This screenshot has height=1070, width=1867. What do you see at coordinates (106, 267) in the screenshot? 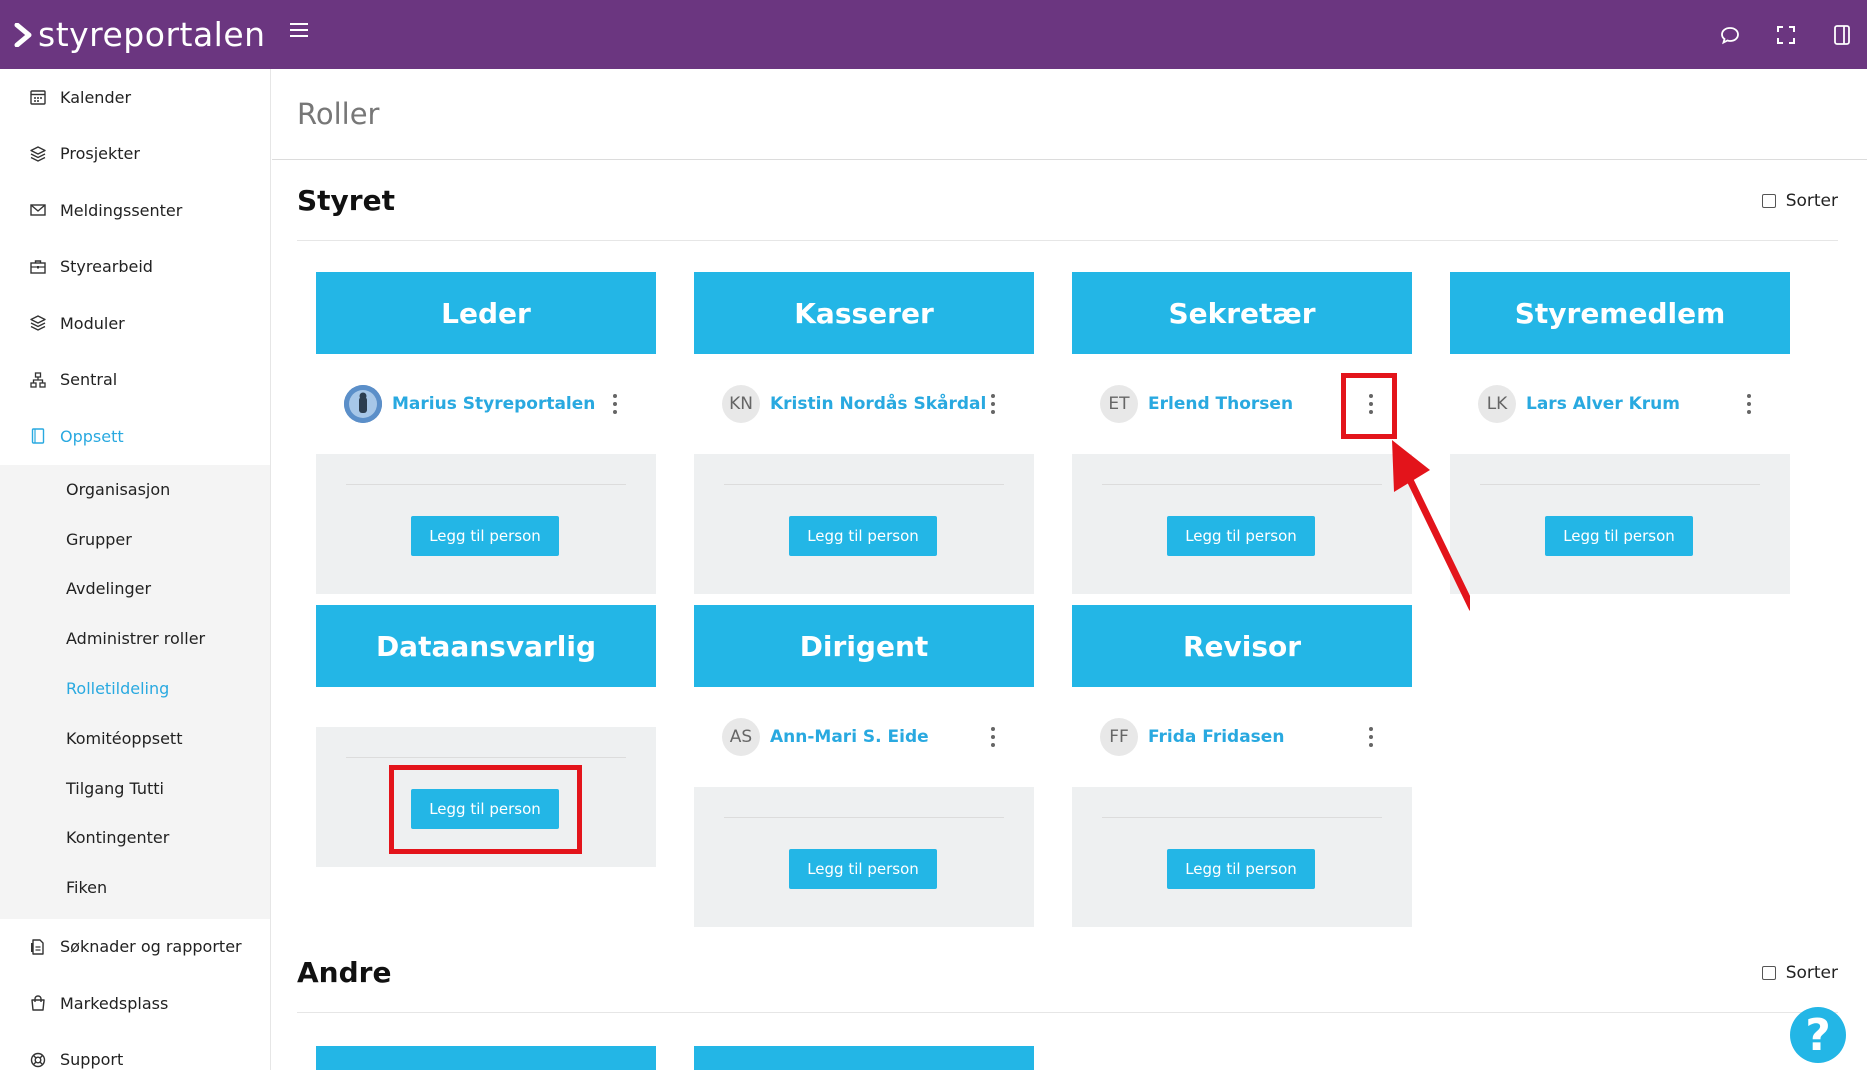
I see `sidebar-item-label: Styrearbeid` at bounding box center [106, 267].